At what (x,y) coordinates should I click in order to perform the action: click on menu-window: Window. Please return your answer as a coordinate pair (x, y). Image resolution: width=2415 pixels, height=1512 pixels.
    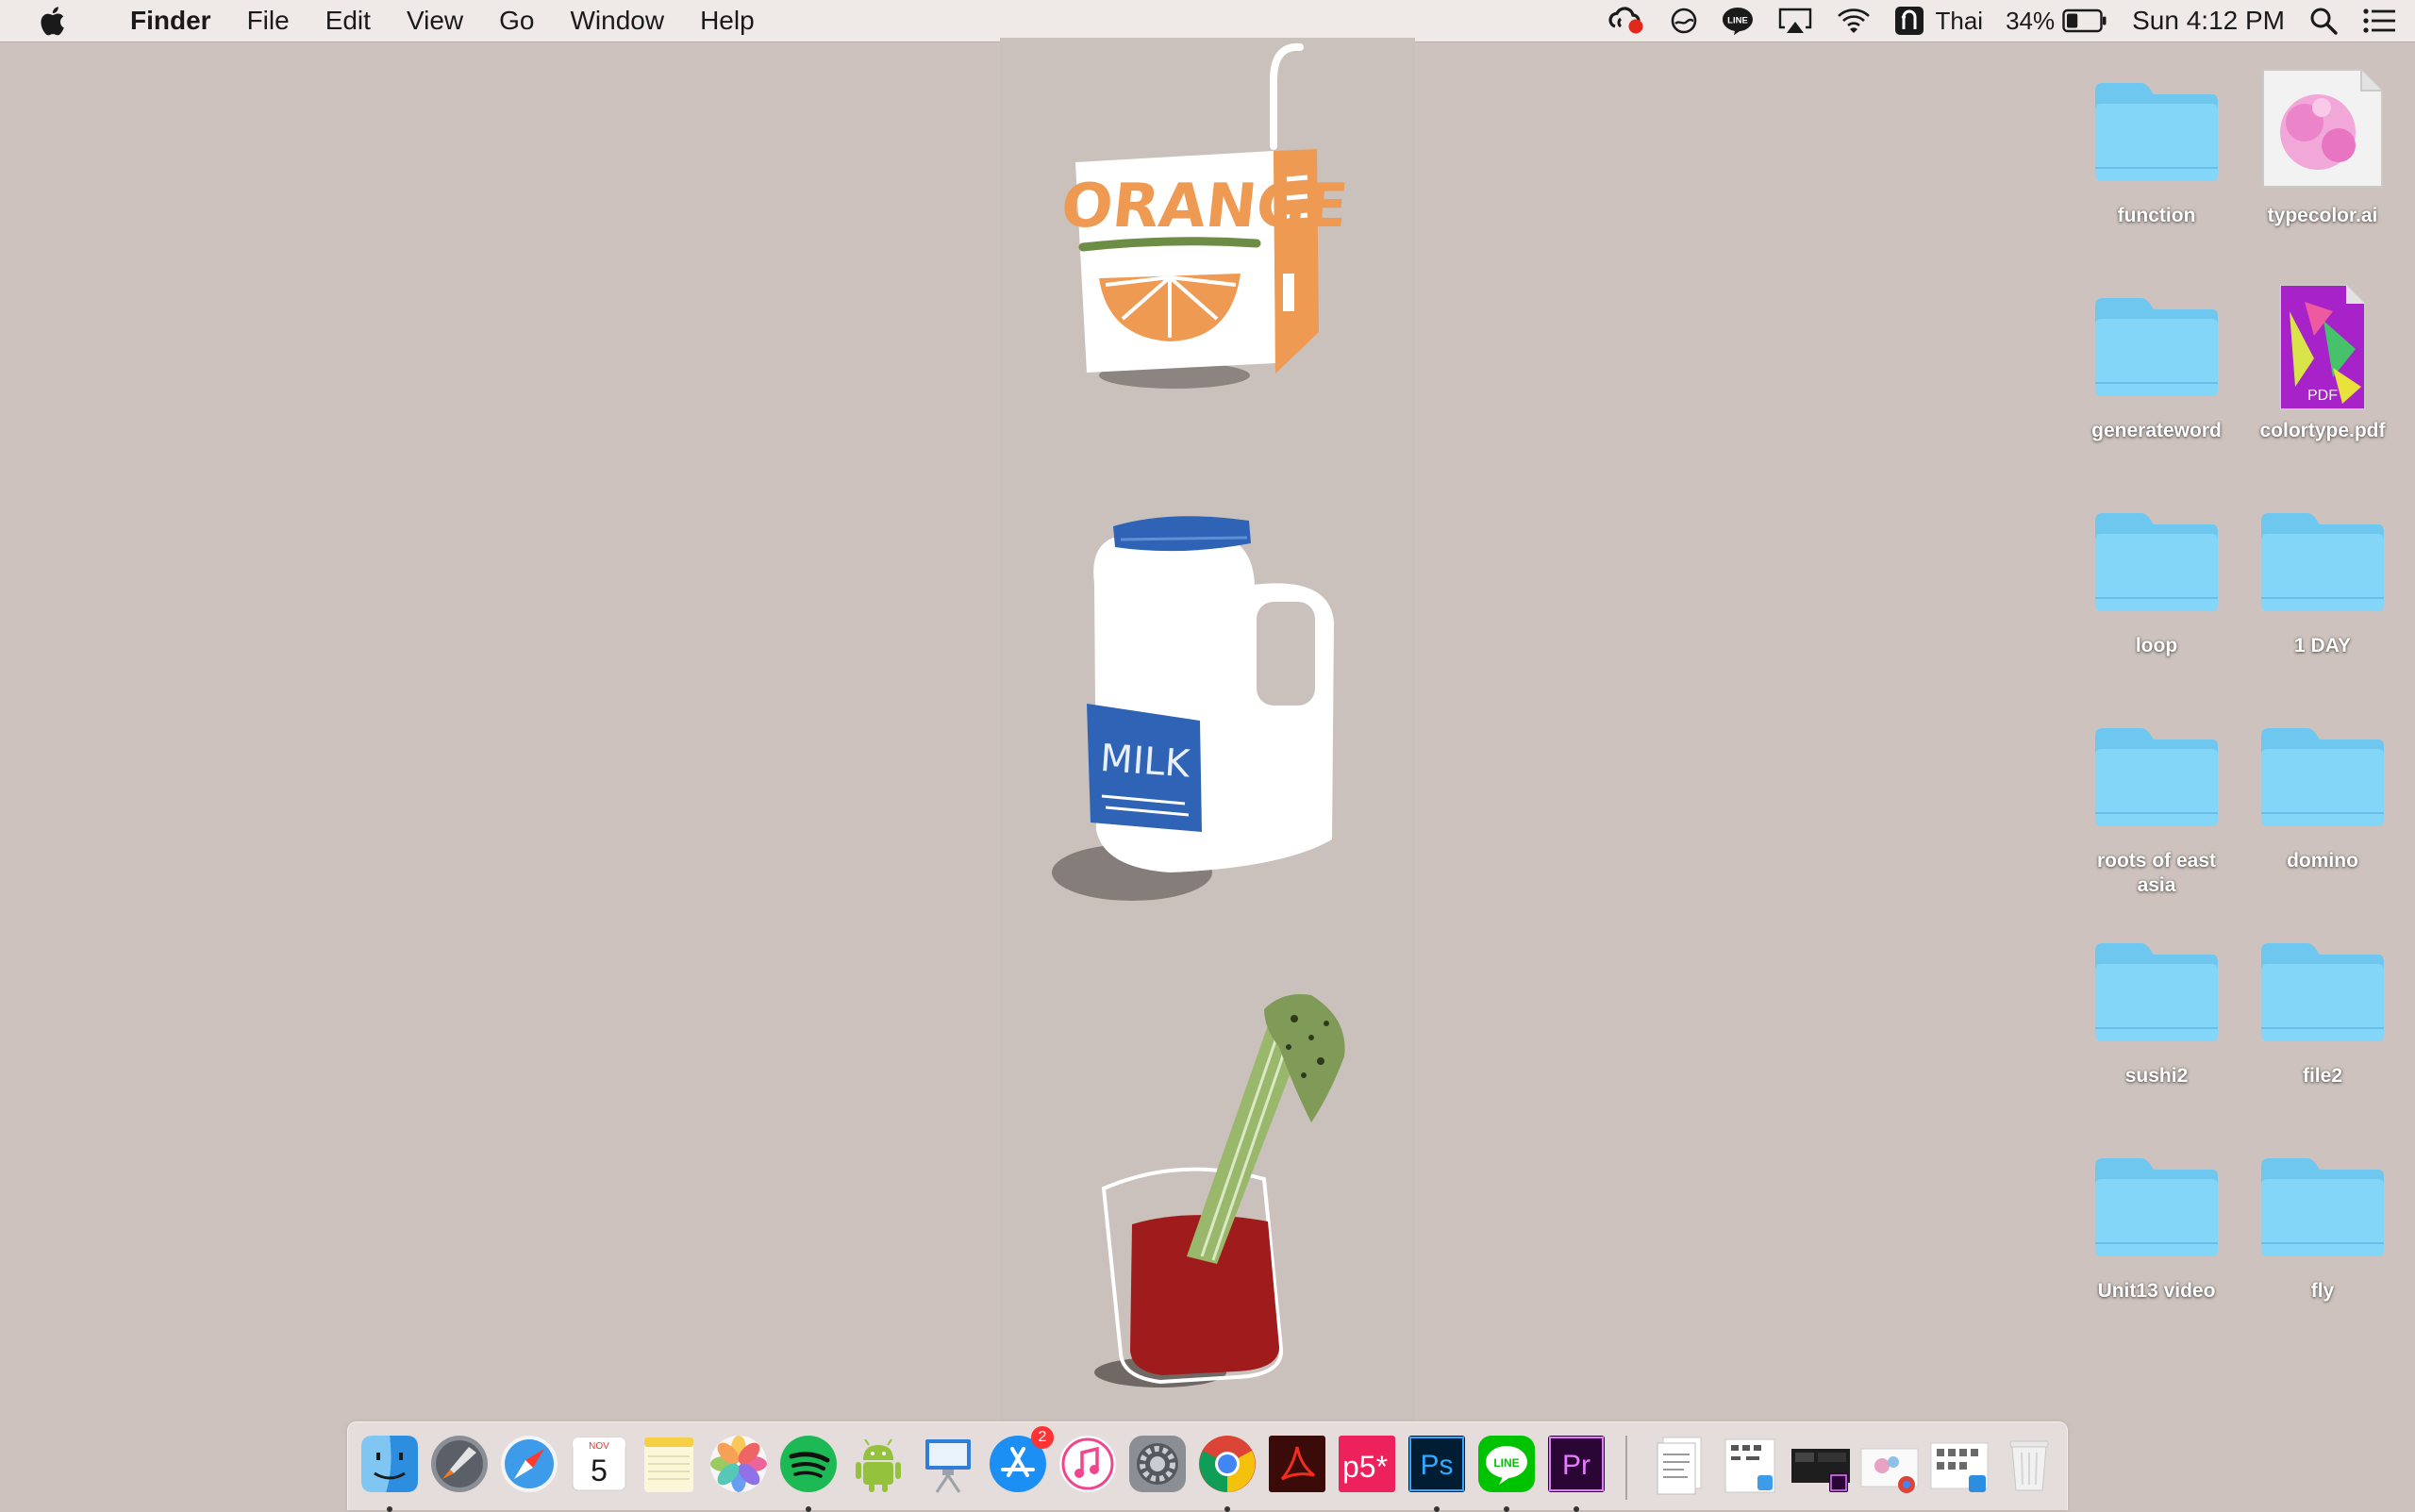
    Looking at the image, I should click on (617, 21).